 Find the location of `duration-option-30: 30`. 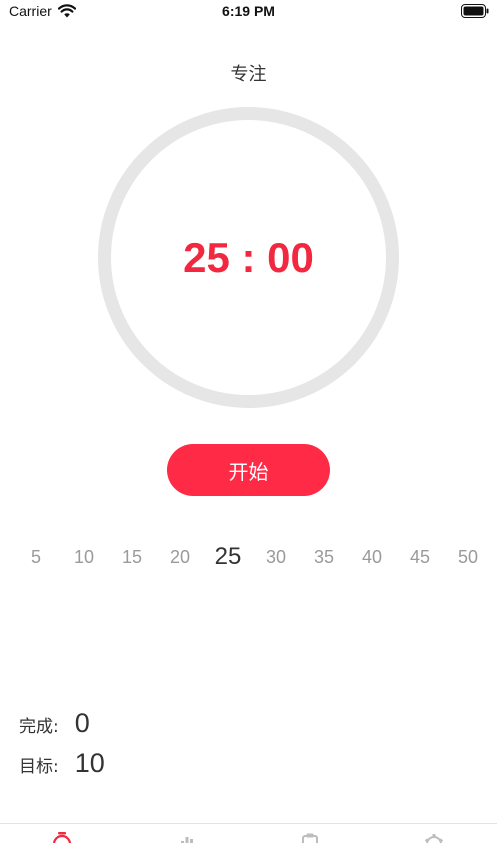

duration-option-30: 30 is located at coordinates (276, 557).